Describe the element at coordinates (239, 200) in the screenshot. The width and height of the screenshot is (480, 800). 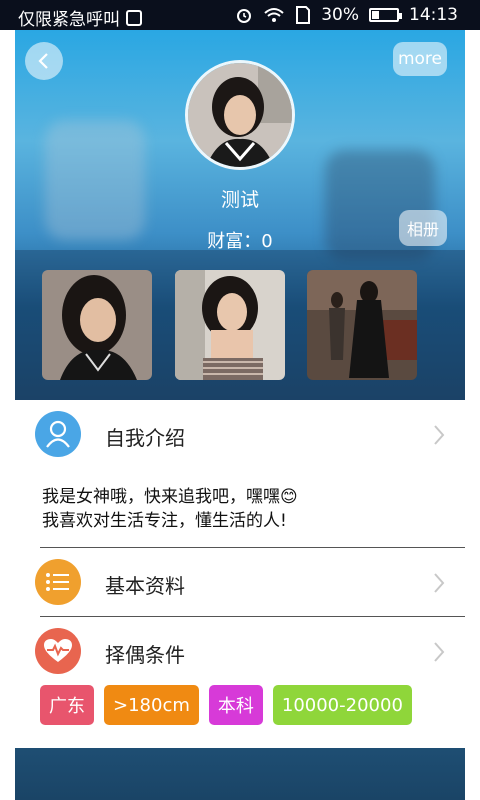
I see `profile-name: 测试` at that location.